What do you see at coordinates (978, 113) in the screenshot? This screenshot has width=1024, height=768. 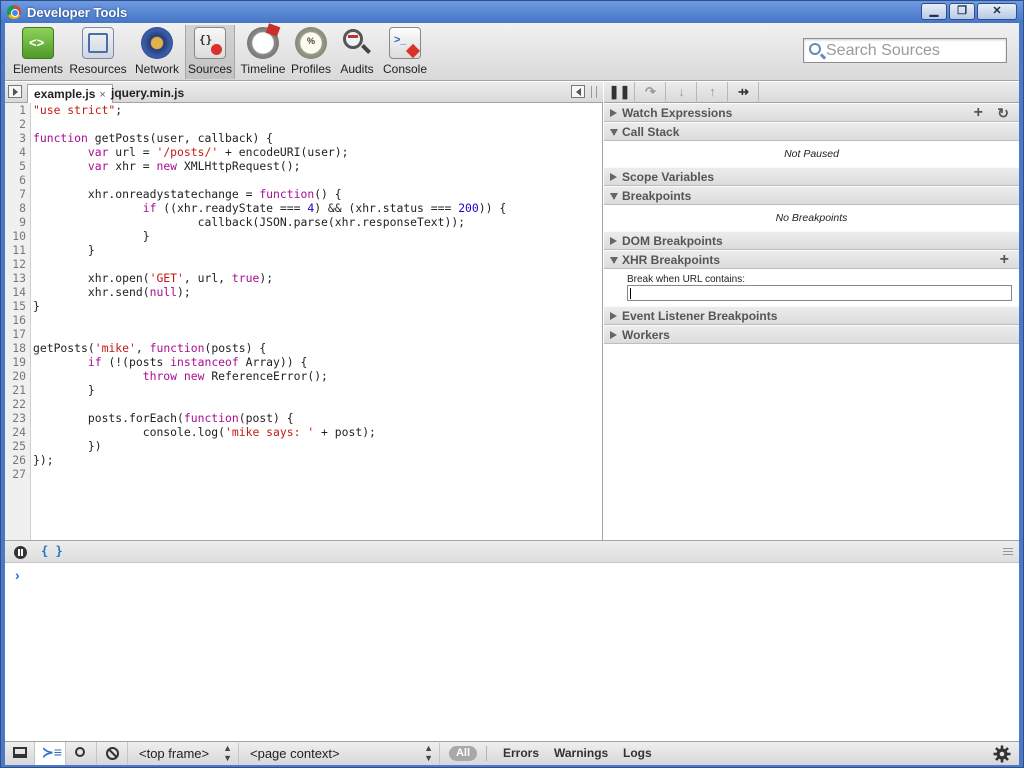 I see `add-watch-icon: +` at bounding box center [978, 113].